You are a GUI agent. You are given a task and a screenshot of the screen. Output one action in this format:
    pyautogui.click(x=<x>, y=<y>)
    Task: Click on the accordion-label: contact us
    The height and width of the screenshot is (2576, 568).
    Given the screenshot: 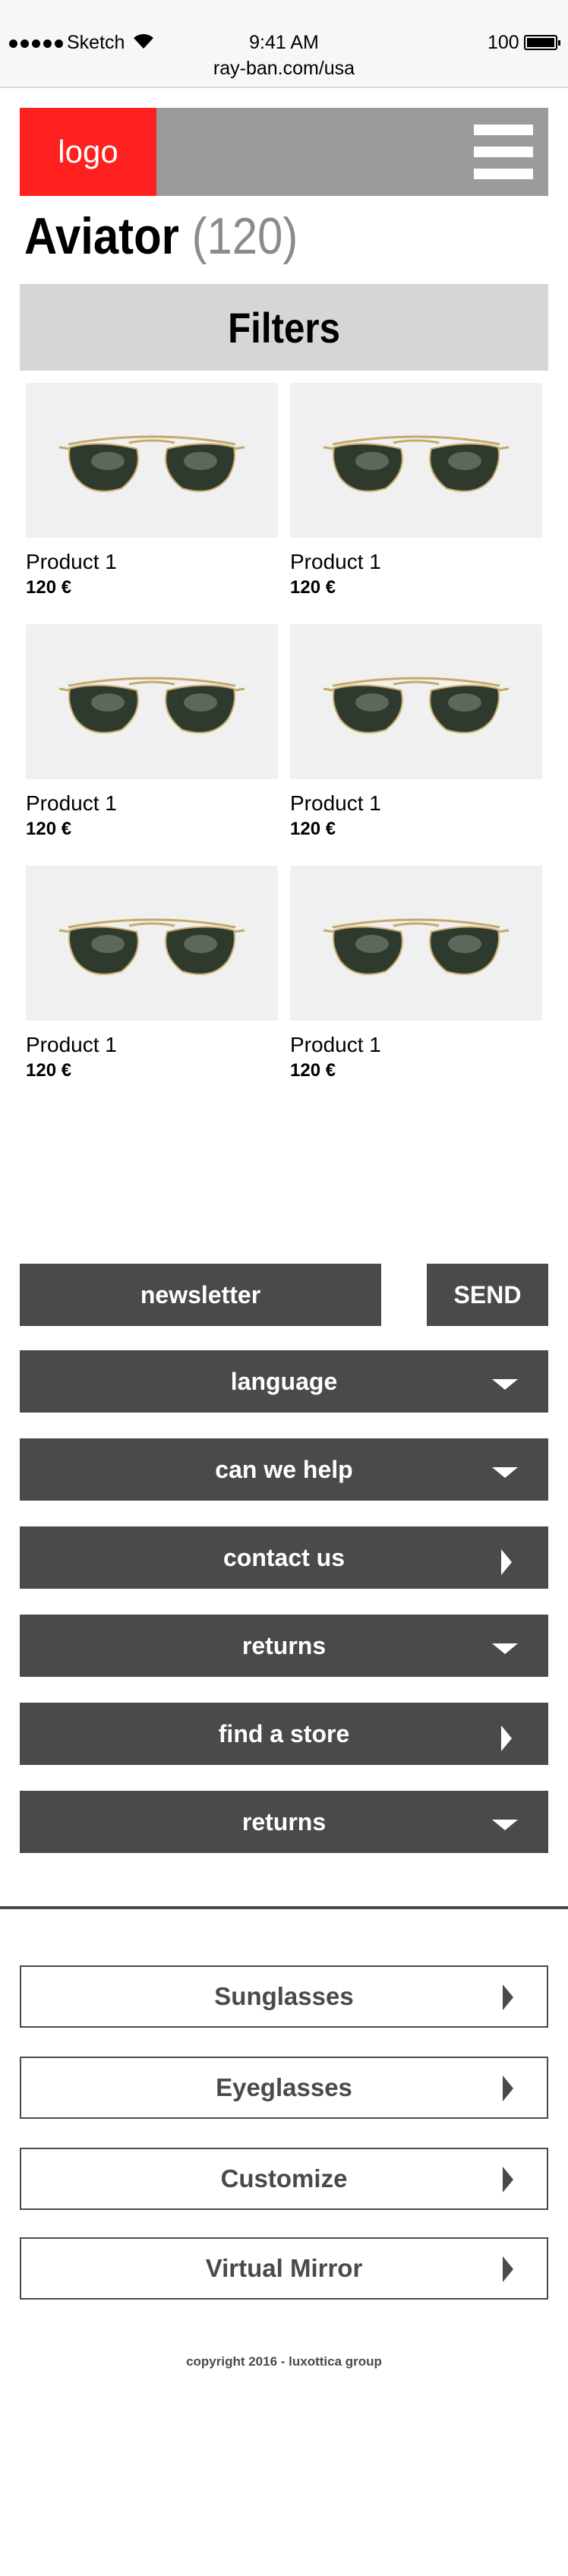 What is the action you would take?
    pyautogui.click(x=284, y=1557)
    